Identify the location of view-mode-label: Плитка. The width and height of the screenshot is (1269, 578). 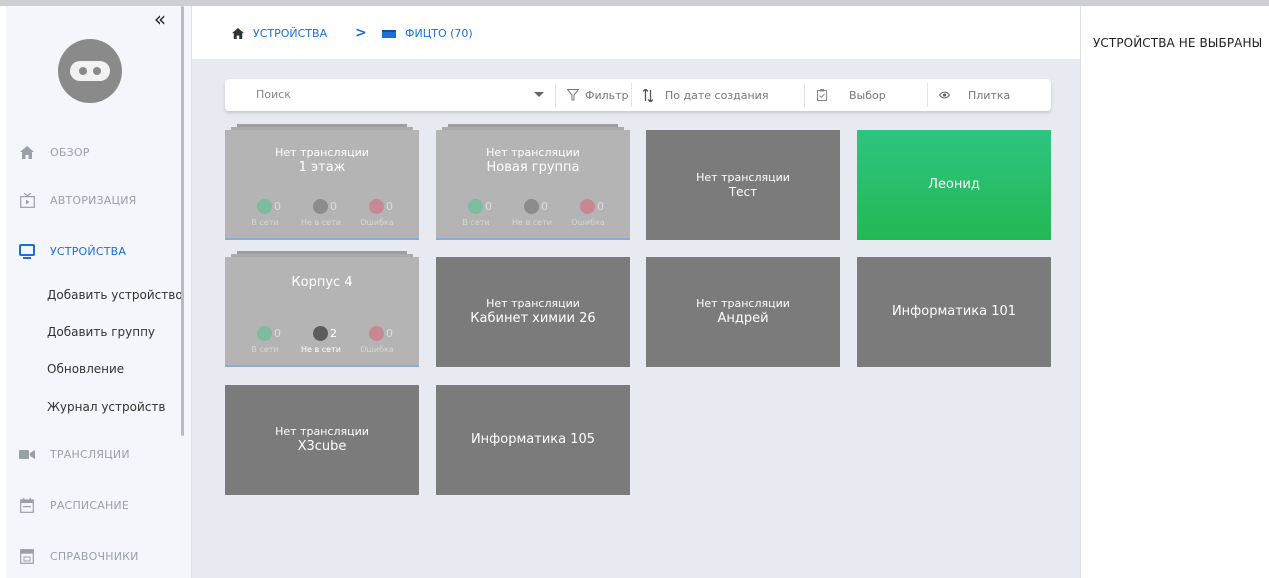
(989, 95).